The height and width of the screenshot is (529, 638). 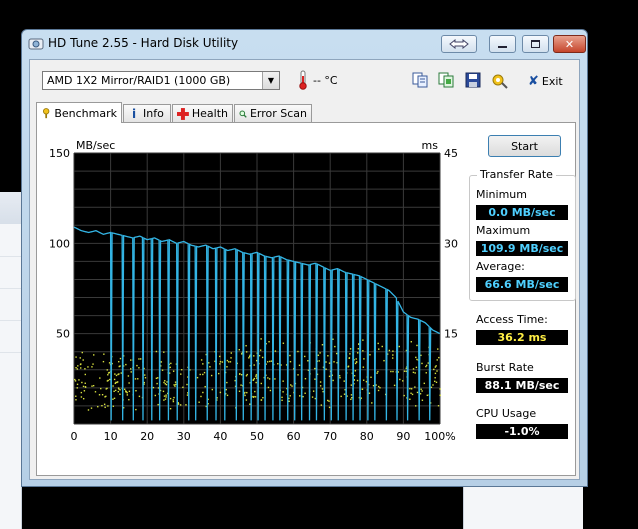 I want to click on minimize-button, so click(x=502, y=44).